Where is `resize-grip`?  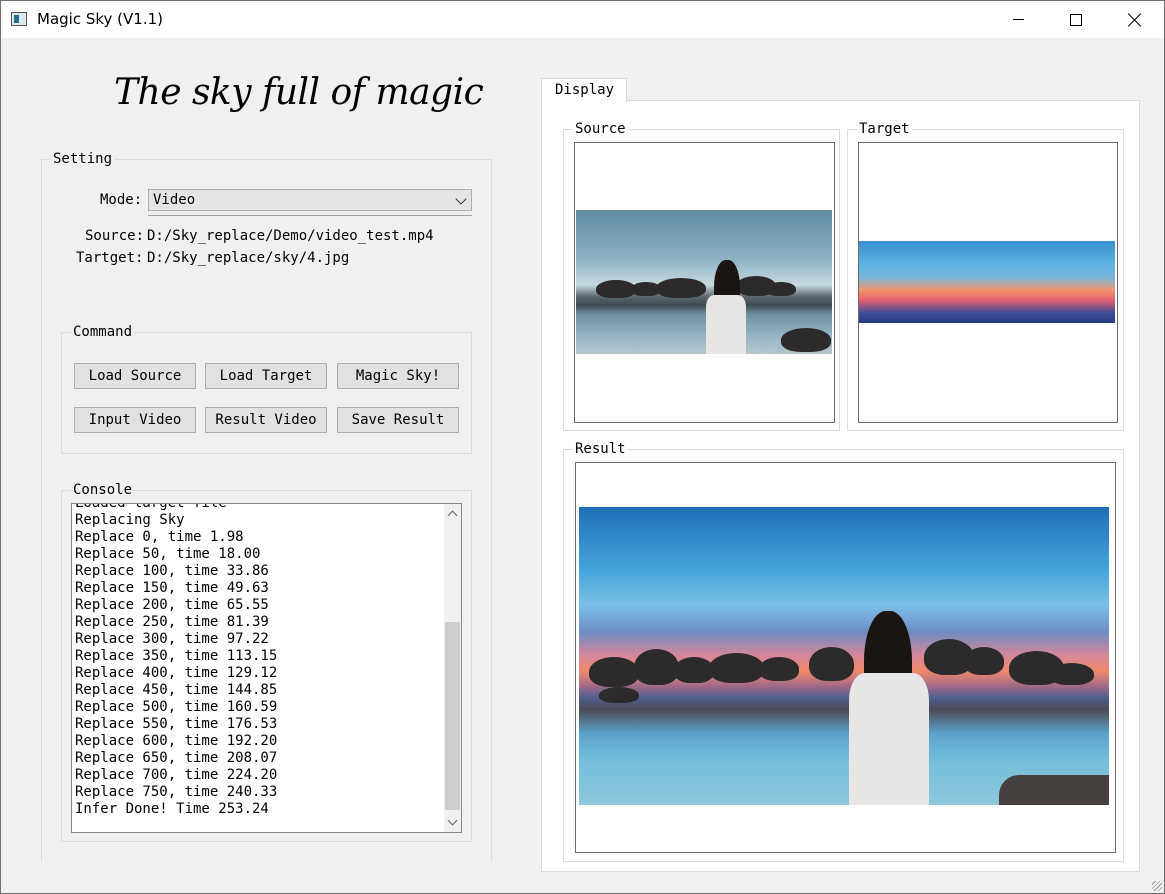
resize-grip is located at coordinates (1157, 886).